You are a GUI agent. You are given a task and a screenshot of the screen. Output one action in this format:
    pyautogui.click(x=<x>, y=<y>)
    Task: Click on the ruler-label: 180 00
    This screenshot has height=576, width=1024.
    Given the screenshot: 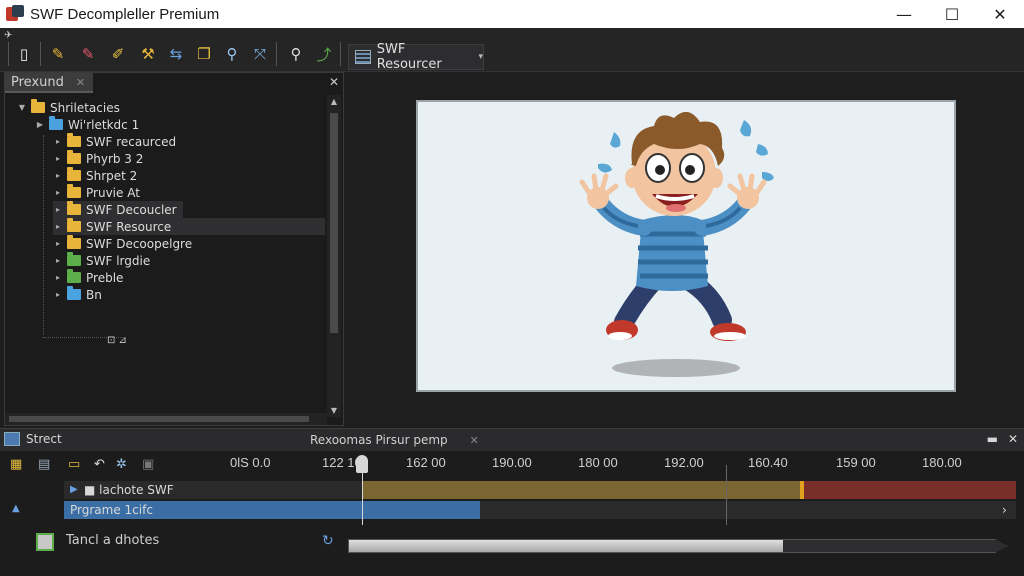 What is the action you would take?
    pyautogui.click(x=598, y=462)
    